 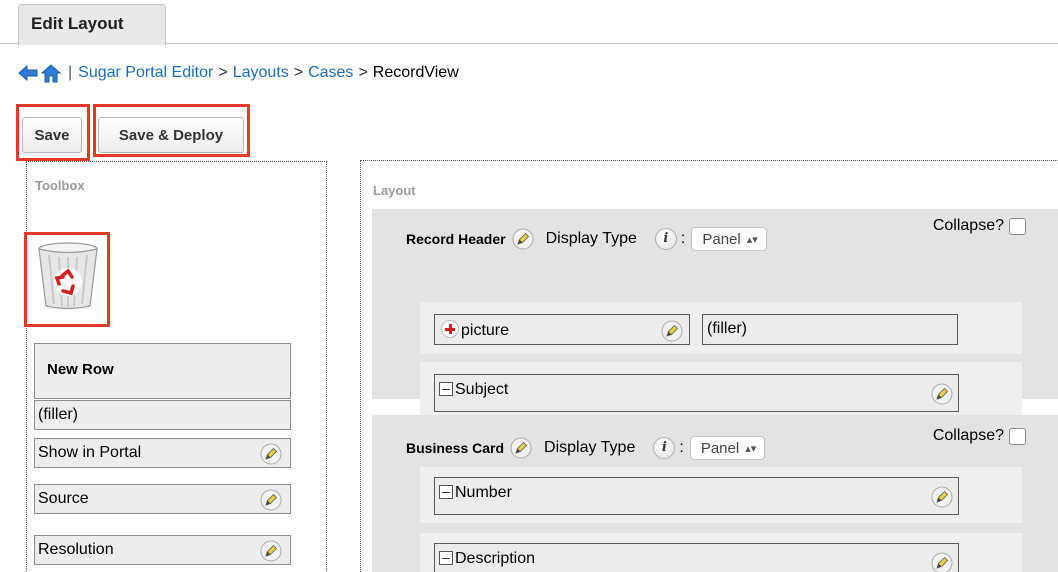 I want to click on back-arrow-icon, so click(x=28, y=73).